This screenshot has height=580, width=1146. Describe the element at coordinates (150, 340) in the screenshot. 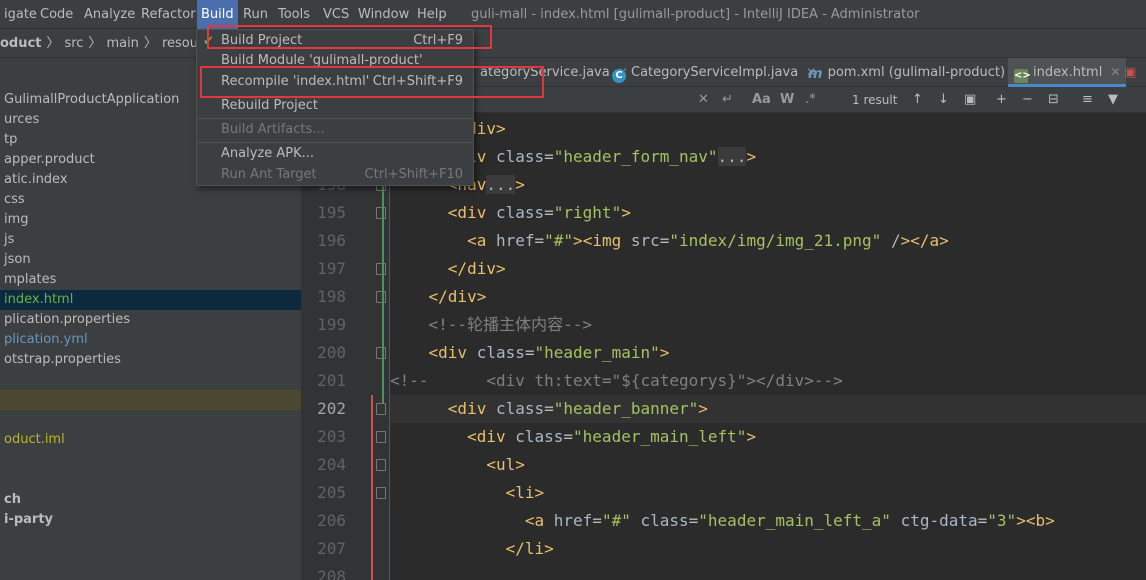

I see `tree-item: plication.yml` at that location.